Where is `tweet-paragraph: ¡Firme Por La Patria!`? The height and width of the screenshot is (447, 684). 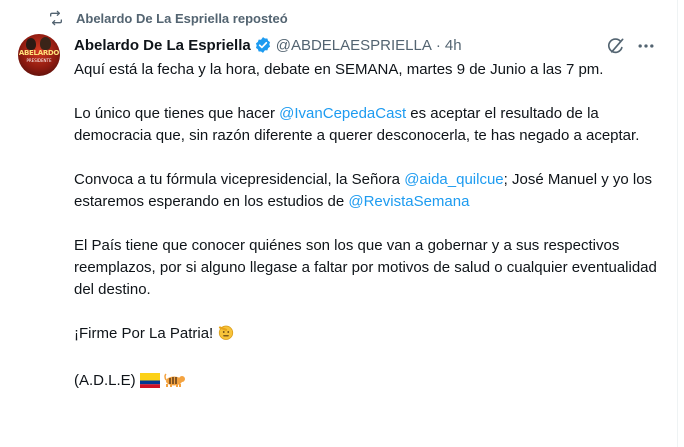 tweet-paragraph: ¡Firme Por La Patria! is located at coordinates (369, 335).